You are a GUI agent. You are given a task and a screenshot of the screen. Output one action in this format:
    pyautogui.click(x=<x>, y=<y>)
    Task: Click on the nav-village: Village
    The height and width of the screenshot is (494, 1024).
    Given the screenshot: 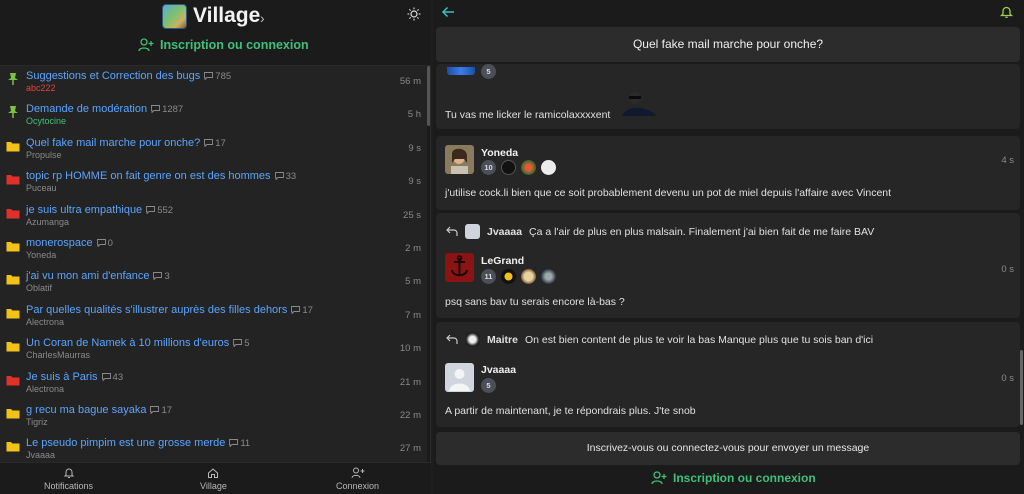 What is the action you would take?
    pyautogui.click(x=213, y=479)
    